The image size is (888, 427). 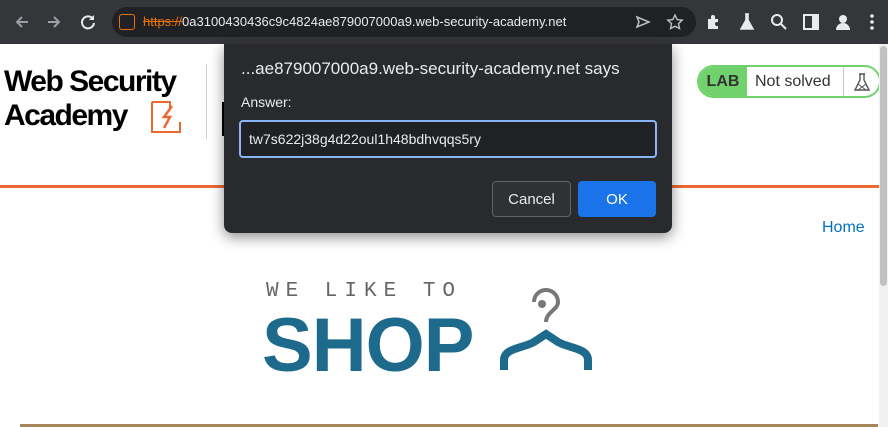 I want to click on bookmark-star-icon, so click(x=675, y=22).